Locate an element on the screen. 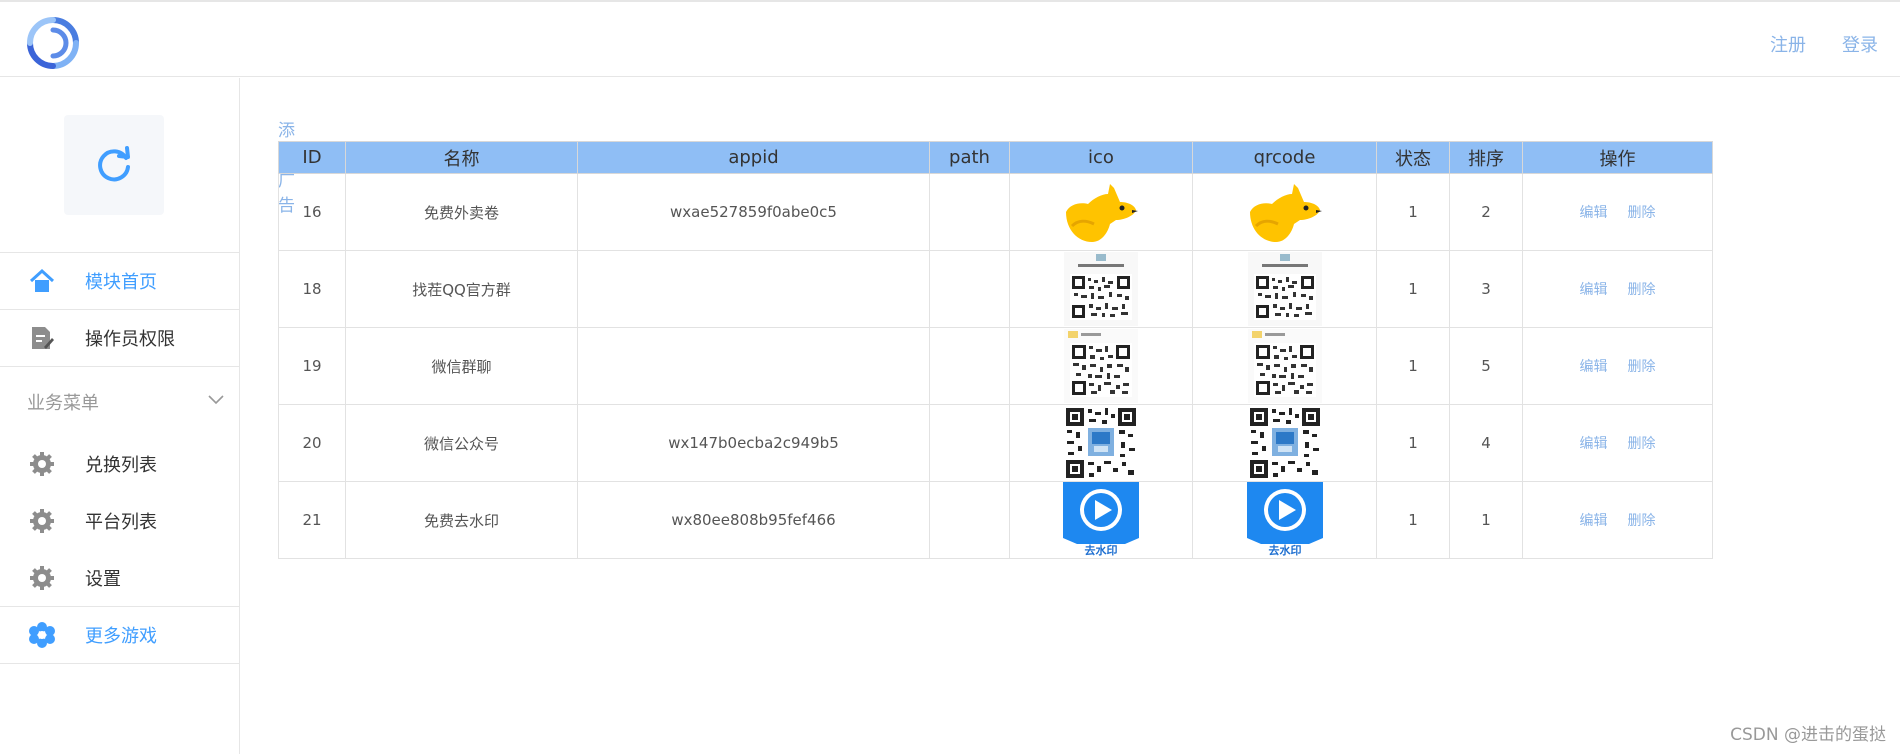  csdn-watermark: CSDN @进击的蛋挞 is located at coordinates (1808, 735).